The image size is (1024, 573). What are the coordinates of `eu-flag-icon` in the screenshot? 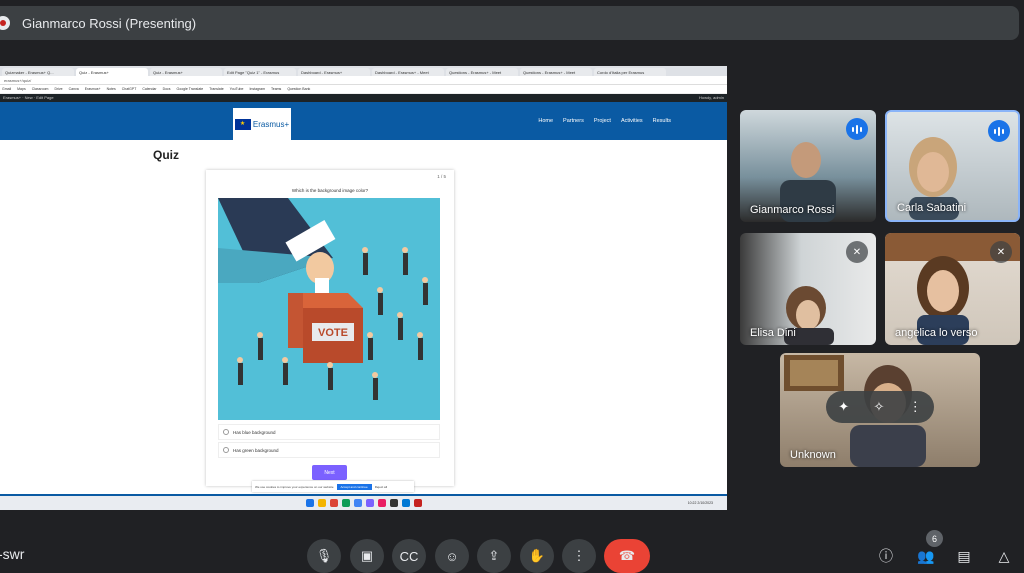 It's located at (242, 124).